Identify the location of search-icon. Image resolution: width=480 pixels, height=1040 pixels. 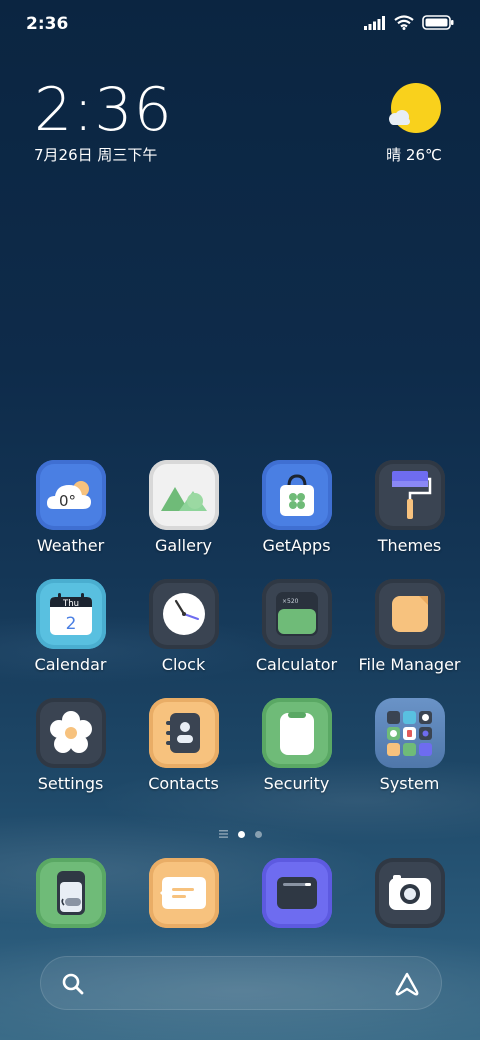
(73, 984).